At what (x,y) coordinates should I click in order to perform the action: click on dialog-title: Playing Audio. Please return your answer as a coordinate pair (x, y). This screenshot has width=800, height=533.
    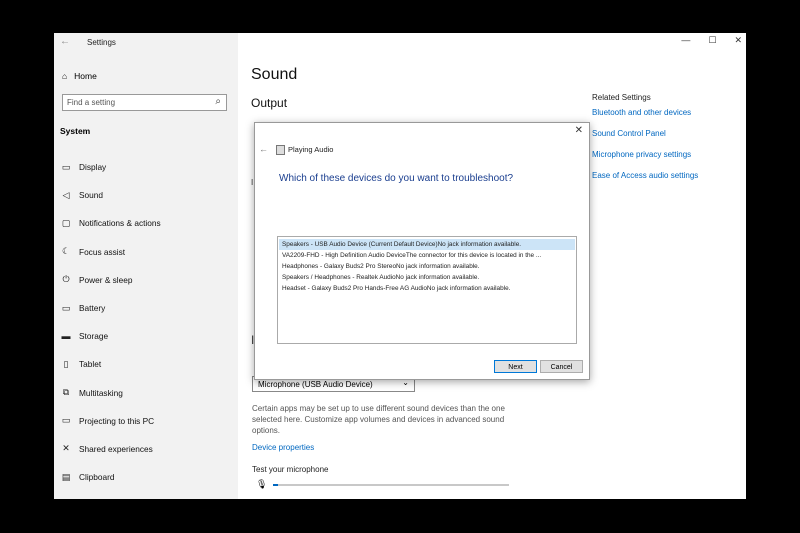
    Looking at the image, I should click on (311, 149).